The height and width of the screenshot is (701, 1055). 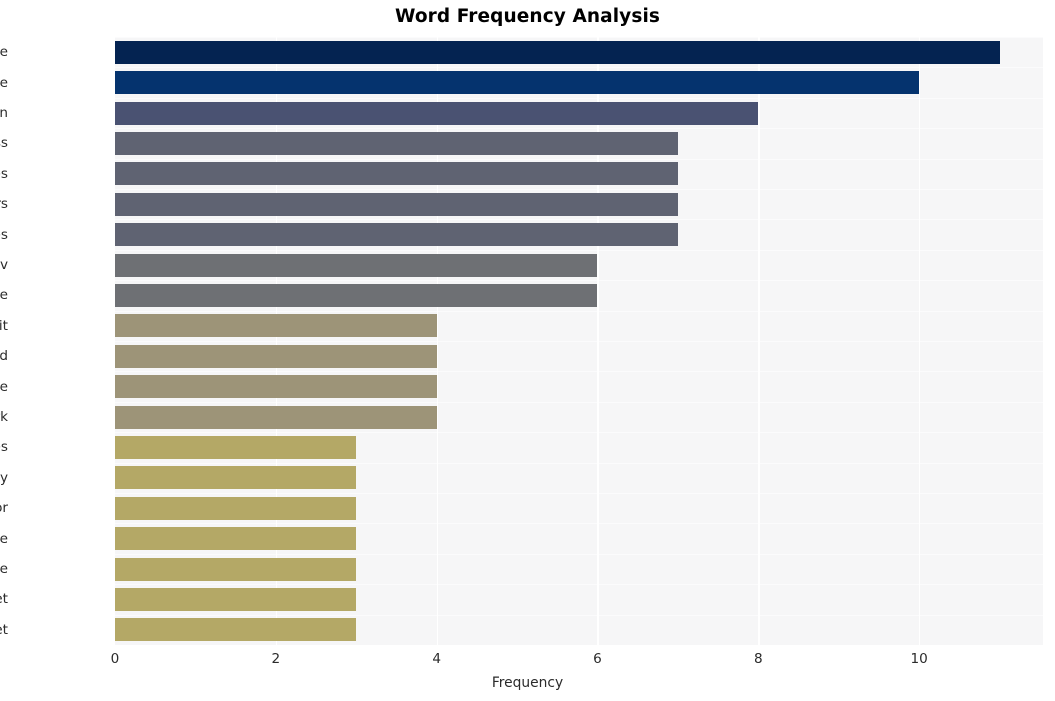 I want to click on y-tick-label: software, so click(x=4, y=538).